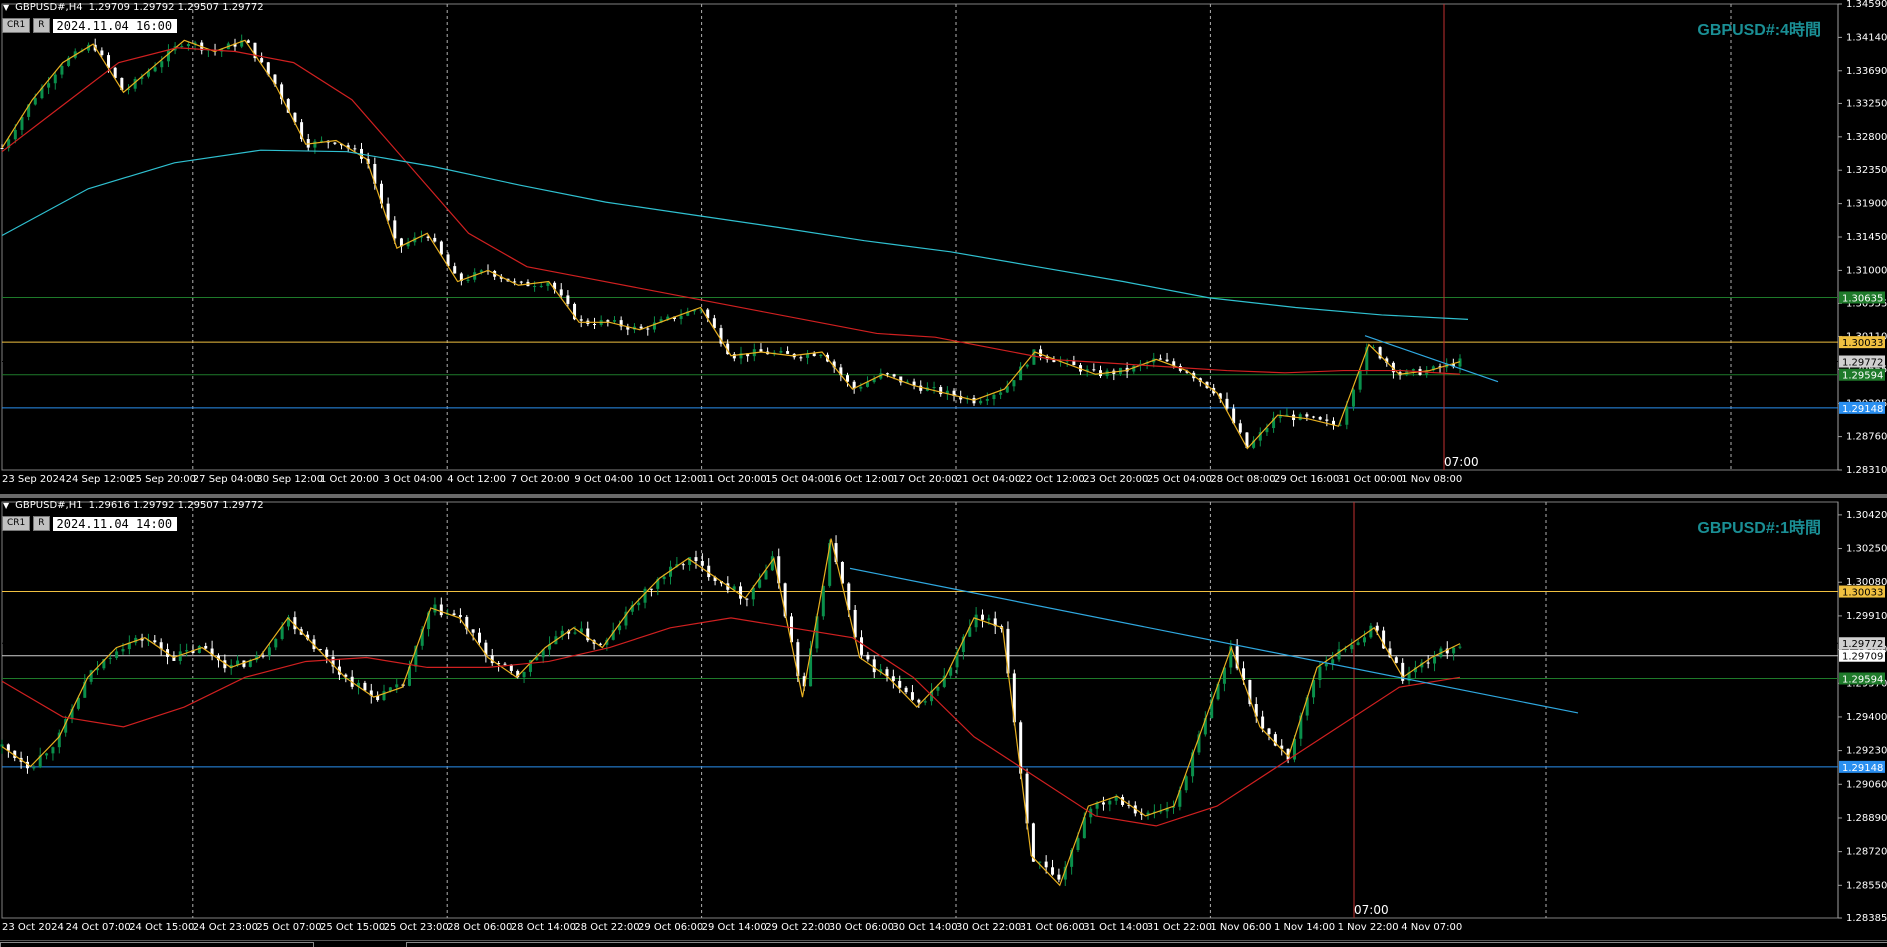  Describe the element at coordinates (41, 523) in the screenshot. I see `h1-r-button: R` at that location.